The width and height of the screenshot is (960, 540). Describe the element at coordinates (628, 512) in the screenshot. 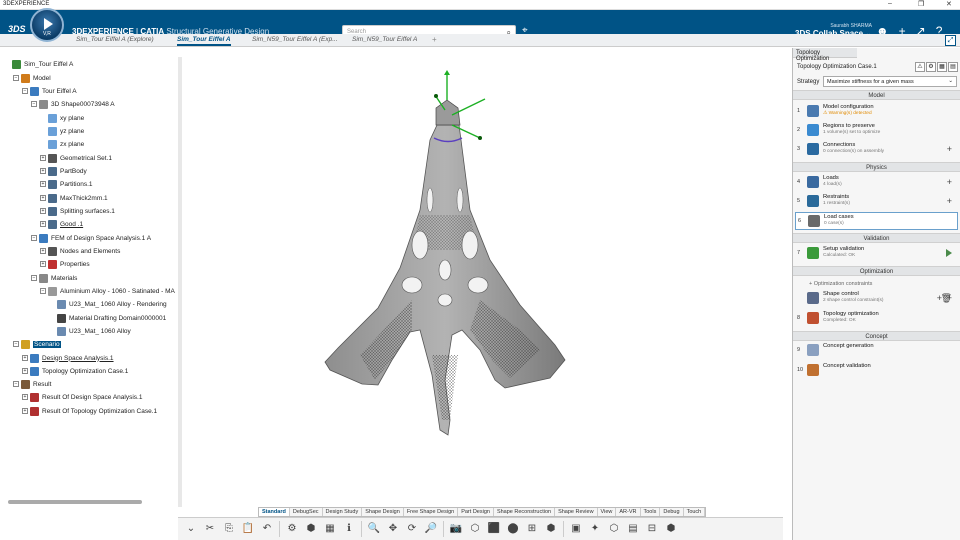

I see `toolbar-tab: AR-VR` at that location.